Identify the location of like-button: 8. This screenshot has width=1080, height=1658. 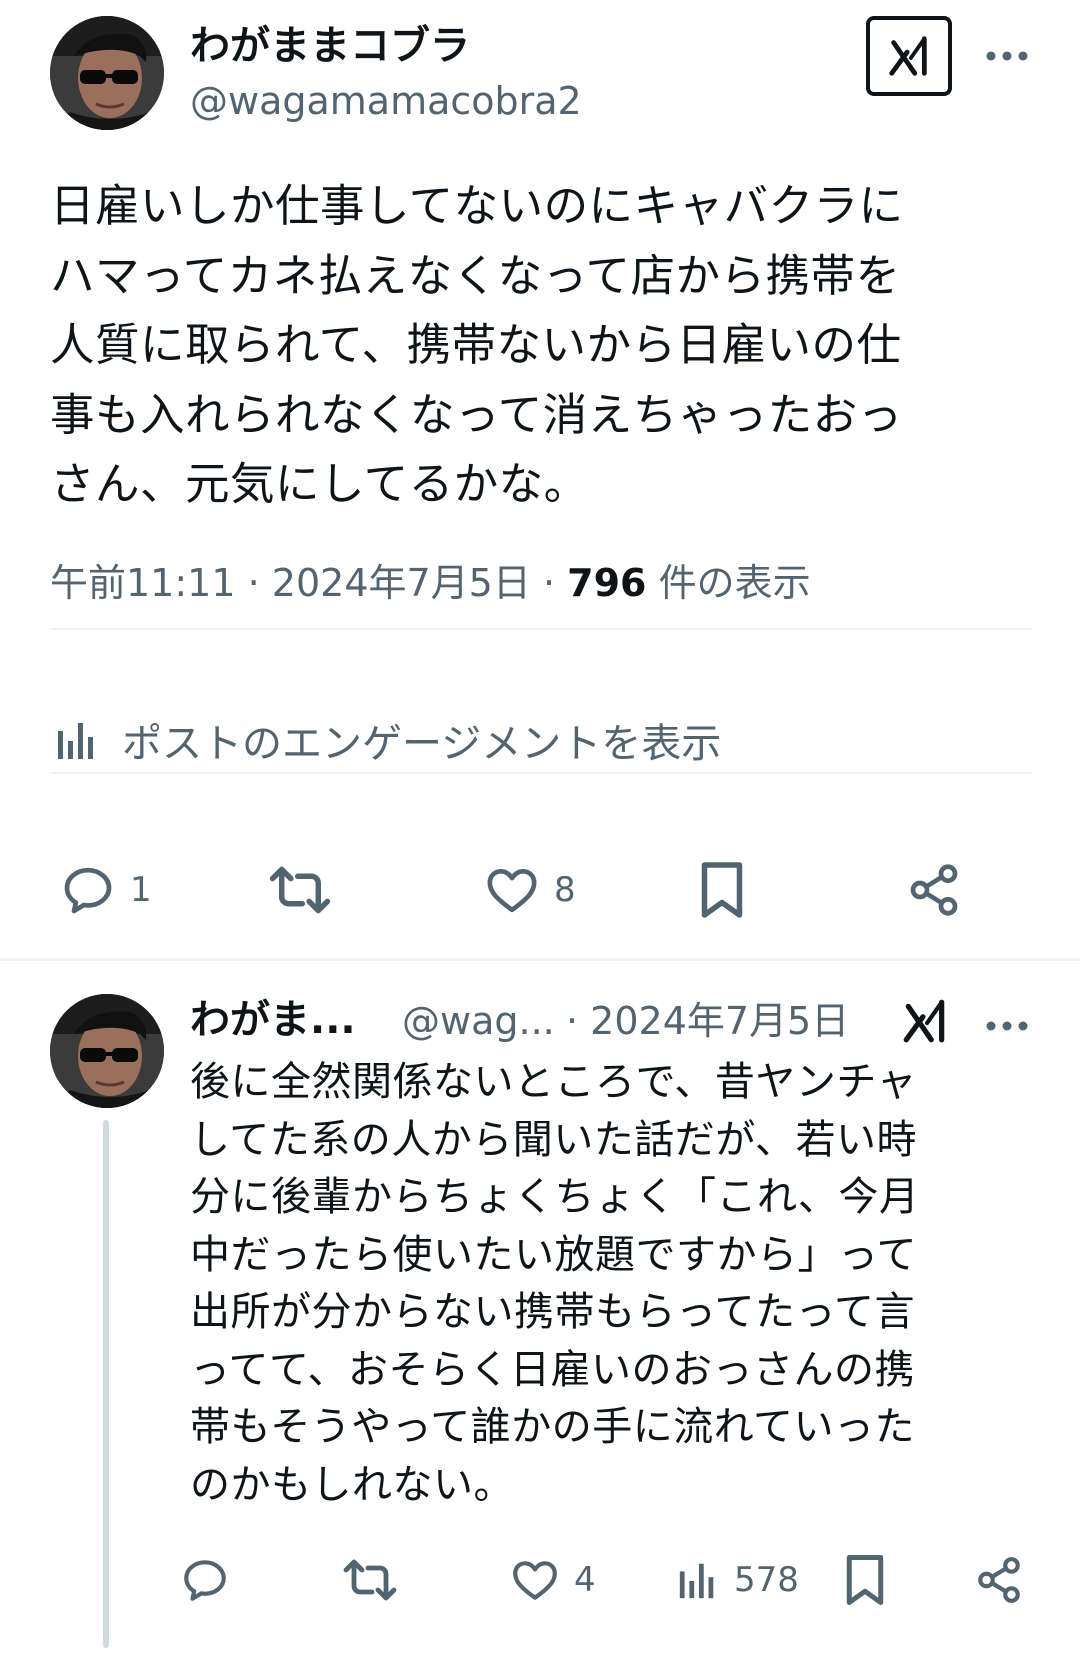
(530, 890).